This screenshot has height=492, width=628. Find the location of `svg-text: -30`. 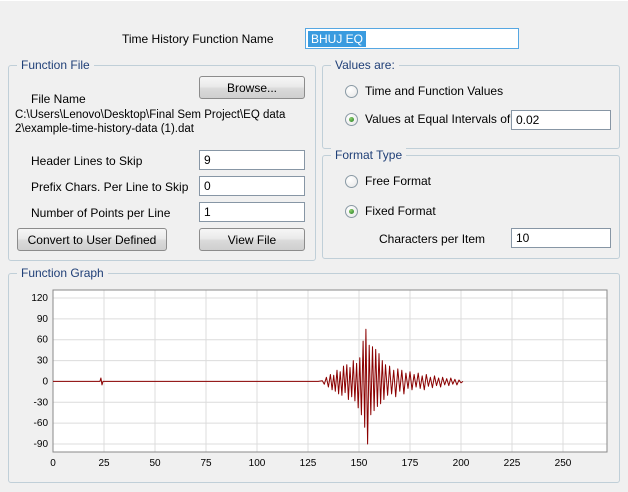

svg-text: -30 is located at coordinates (41, 402).